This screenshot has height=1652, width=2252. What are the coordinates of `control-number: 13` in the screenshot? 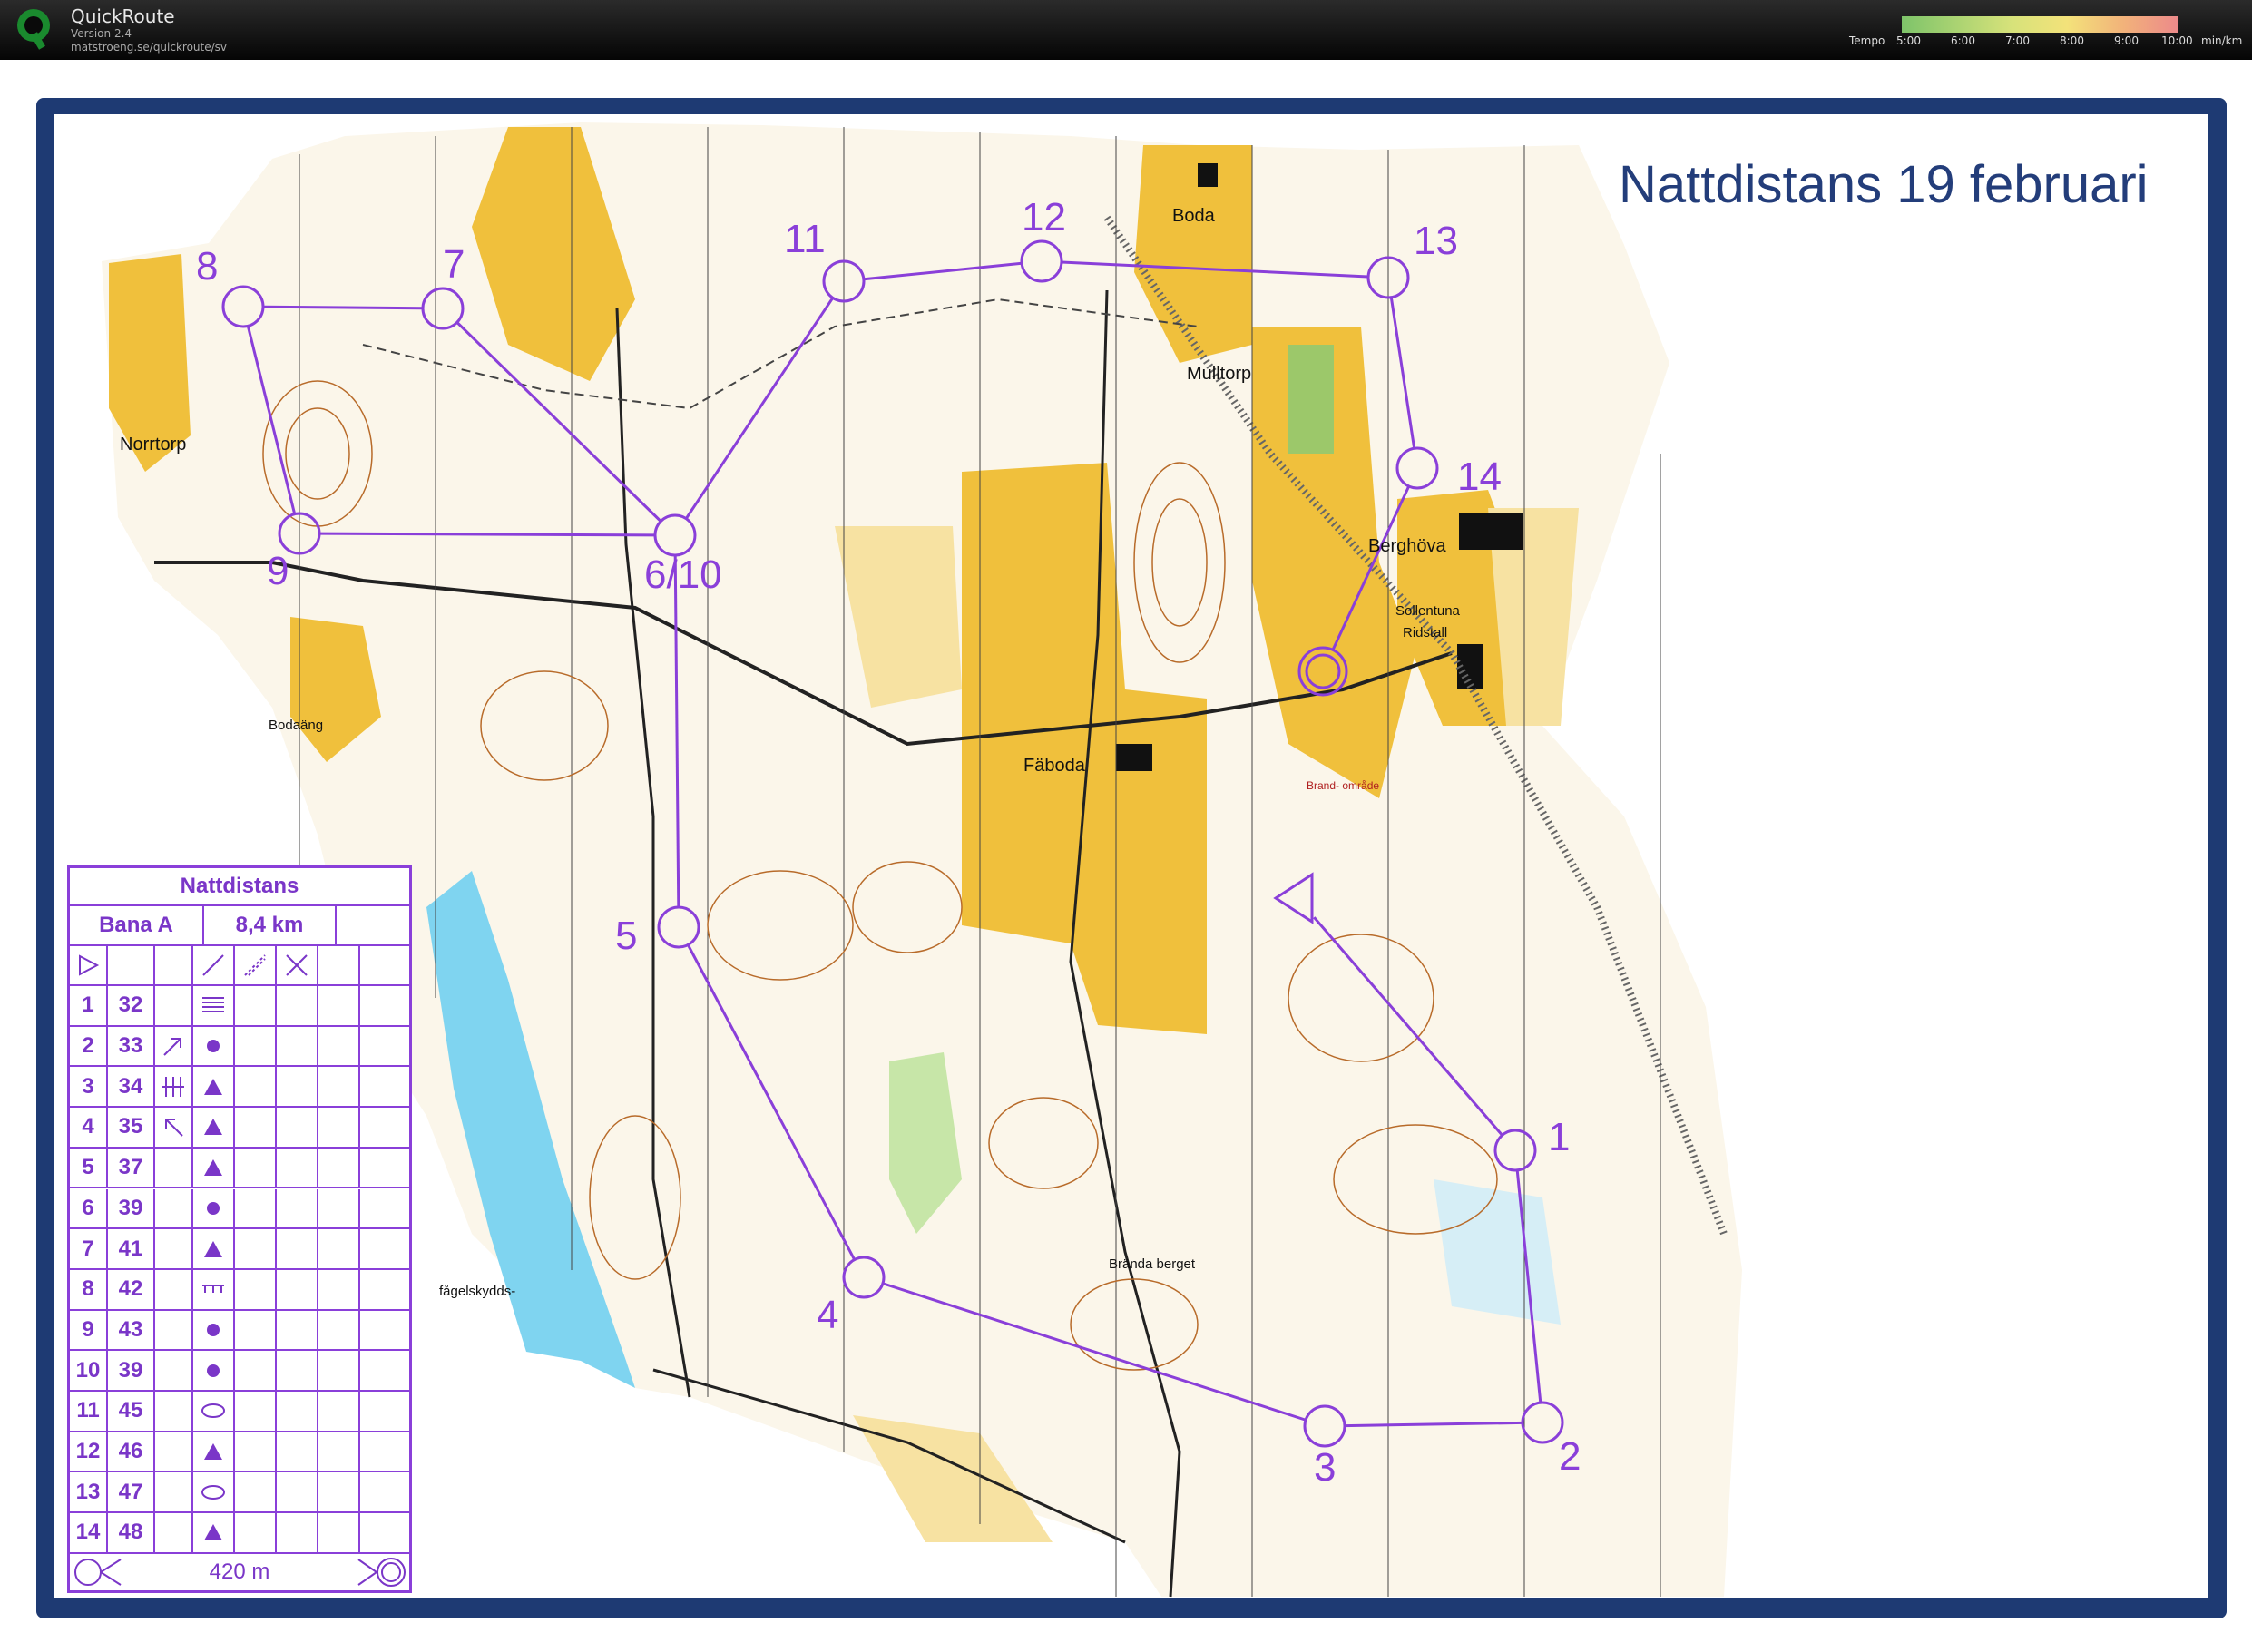 It's located at (1436, 241).